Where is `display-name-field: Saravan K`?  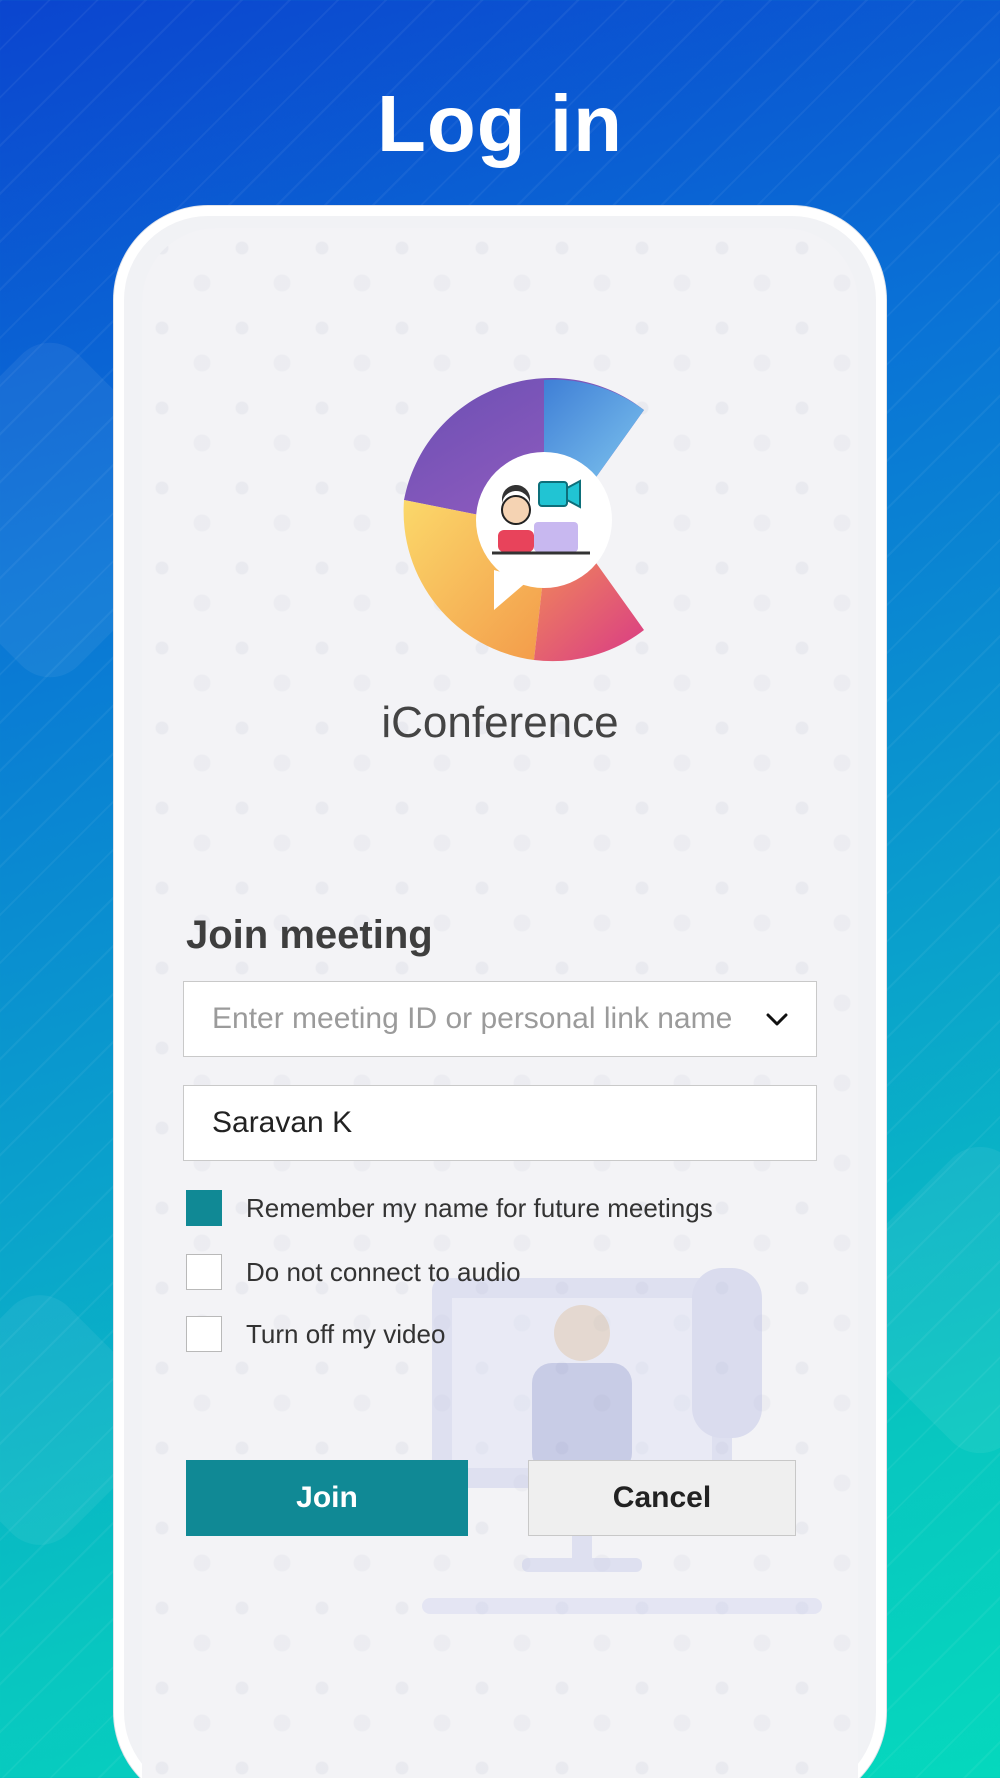
display-name-field: Saravan K is located at coordinates (500, 1123).